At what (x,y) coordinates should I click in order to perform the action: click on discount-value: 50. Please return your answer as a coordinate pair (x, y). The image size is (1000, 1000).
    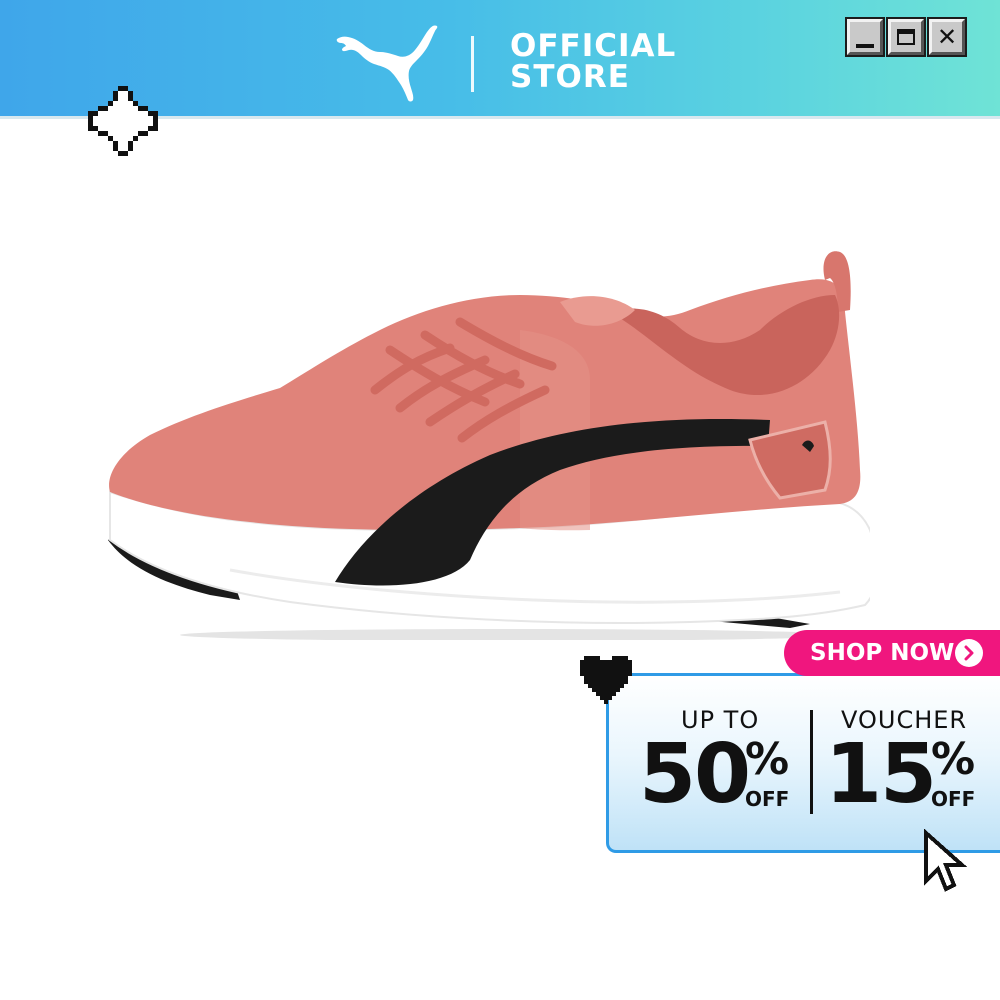
    Looking at the image, I should click on (695, 774).